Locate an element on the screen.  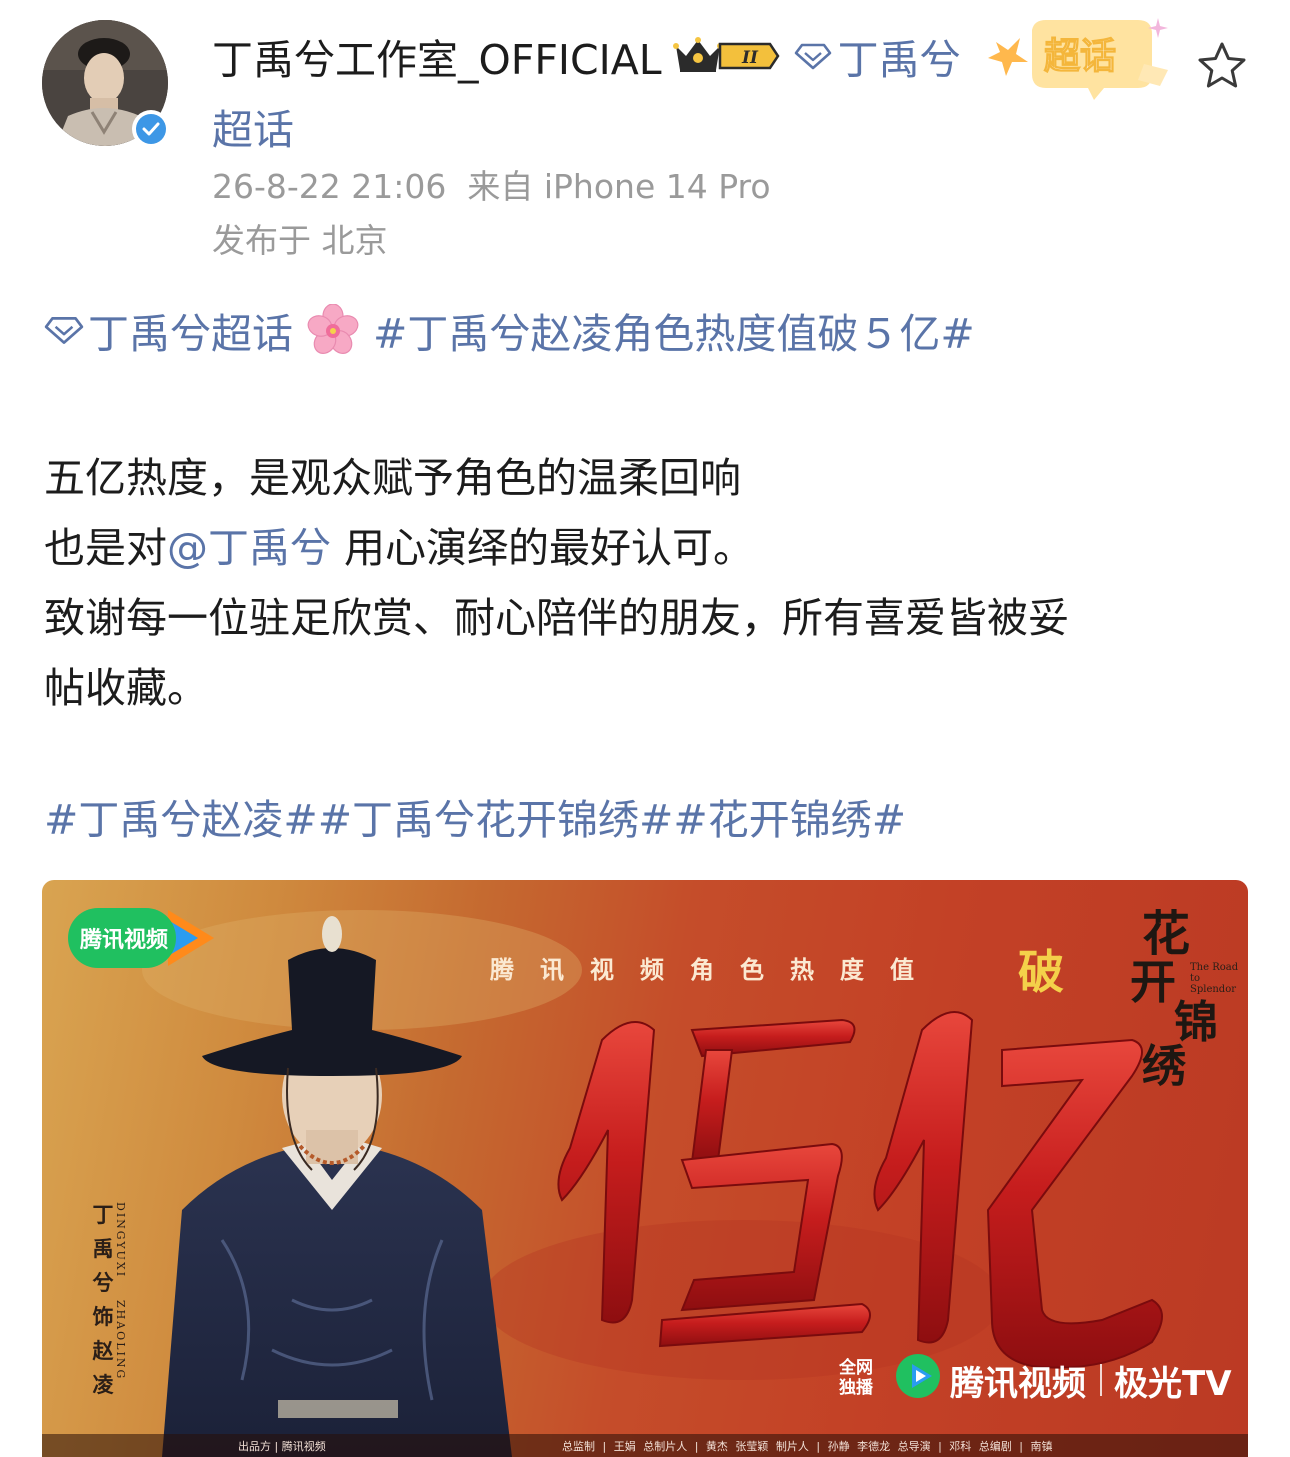
top-logo-text: 腾讯视频 is located at coordinates (124, 940).